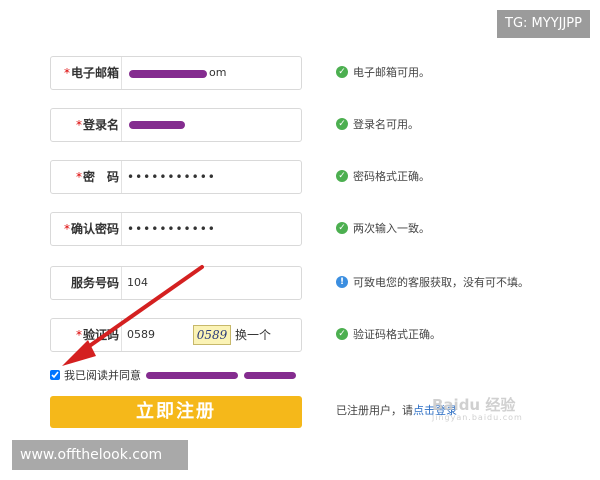 The height and width of the screenshot is (480, 600). What do you see at coordinates (100, 455) in the screenshot?
I see `site-label: www.offthelook.com` at bounding box center [100, 455].